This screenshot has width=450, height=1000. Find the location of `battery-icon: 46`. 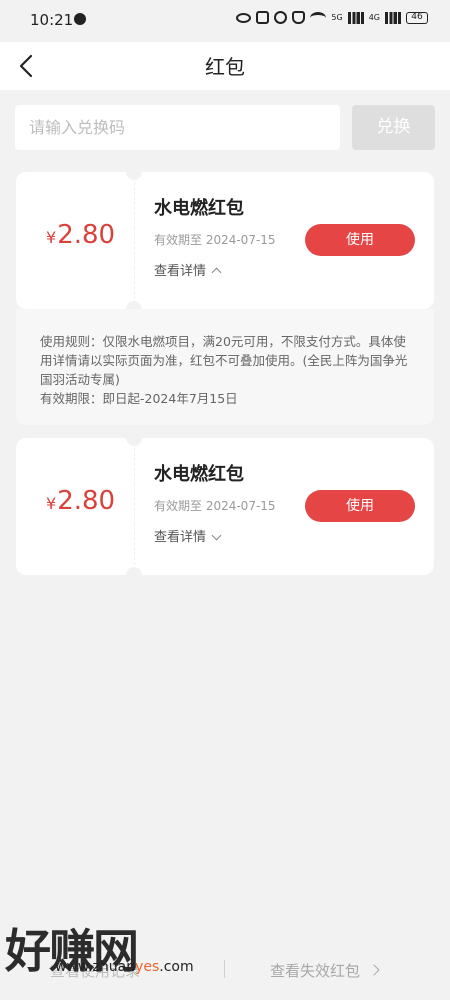

battery-icon: 46 is located at coordinates (417, 17).